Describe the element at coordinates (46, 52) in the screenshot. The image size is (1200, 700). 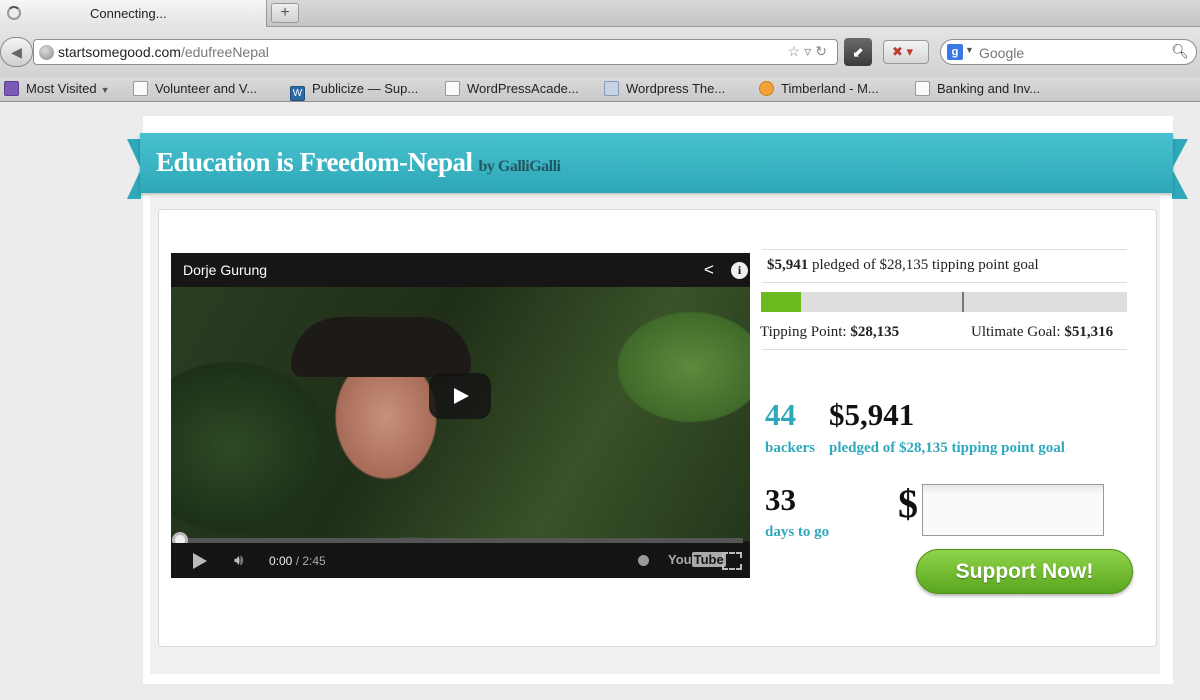
I see `globe-icon` at that location.